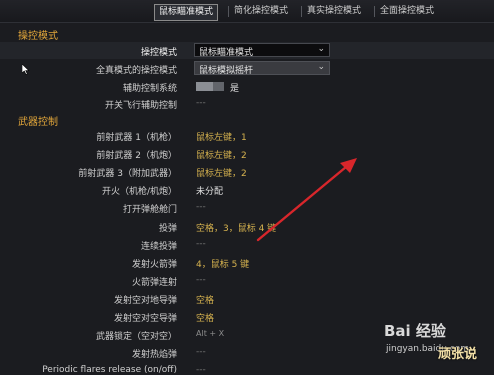 The height and width of the screenshot is (375, 494). I want to click on flight-assist-value: ---, so click(201, 103).